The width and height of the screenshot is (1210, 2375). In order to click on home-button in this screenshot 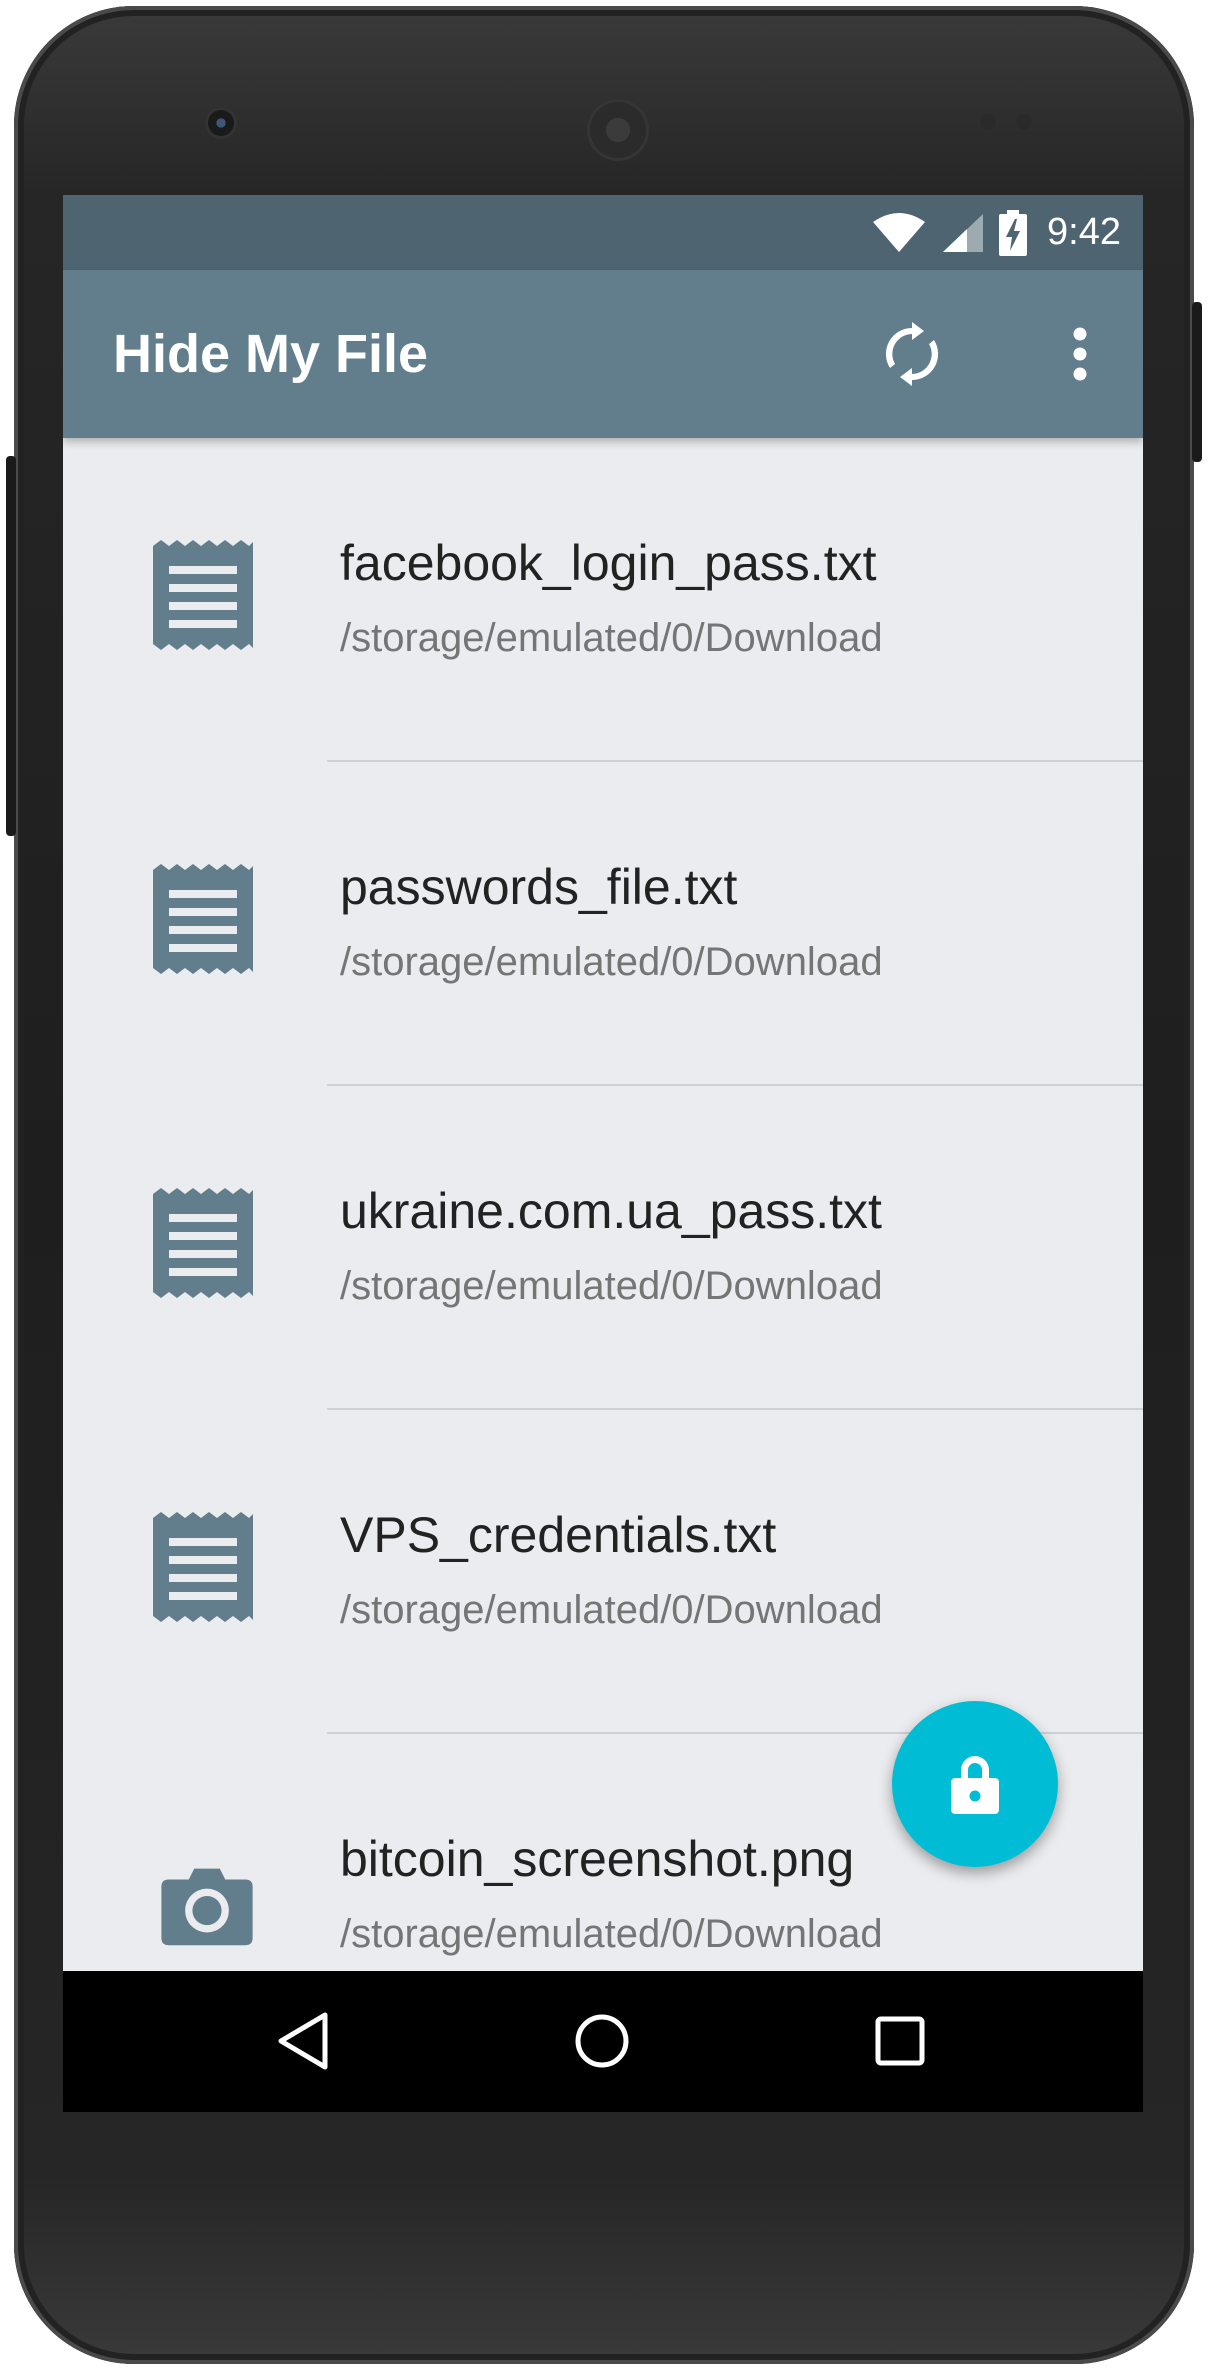, I will do `click(602, 2041)`.